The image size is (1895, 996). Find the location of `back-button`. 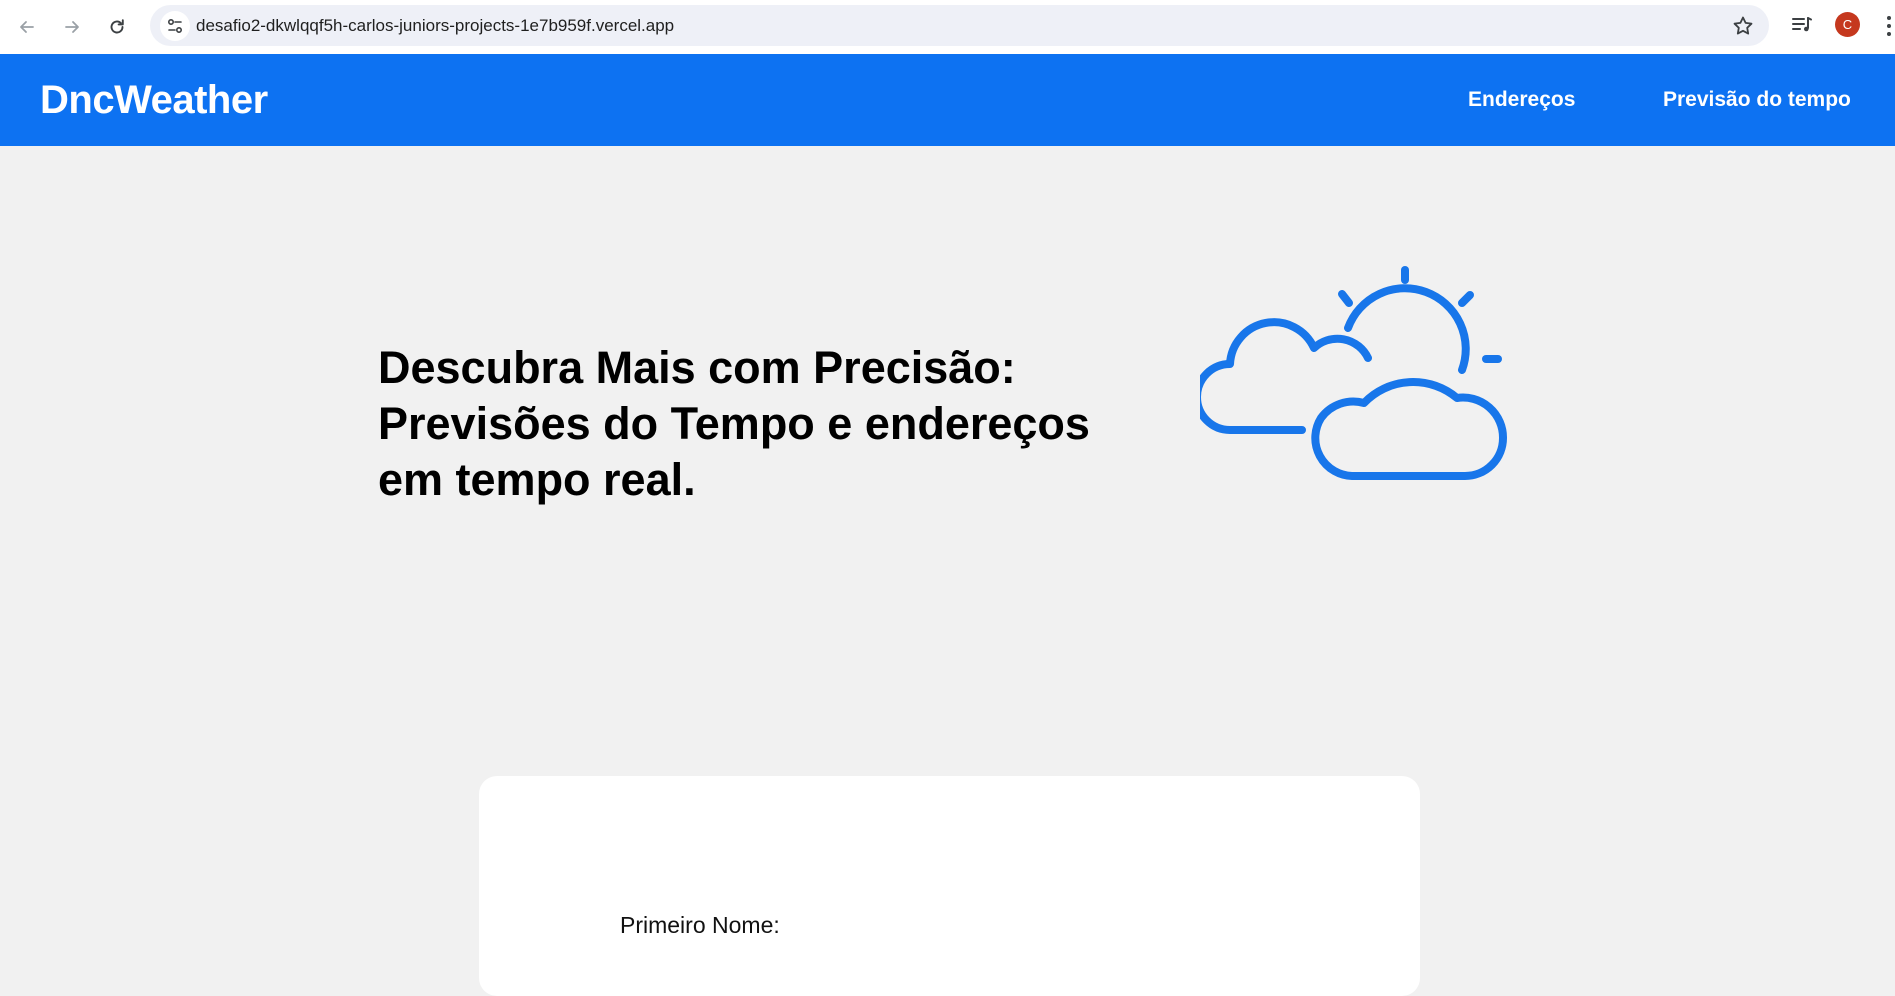

back-button is located at coordinates (27, 27).